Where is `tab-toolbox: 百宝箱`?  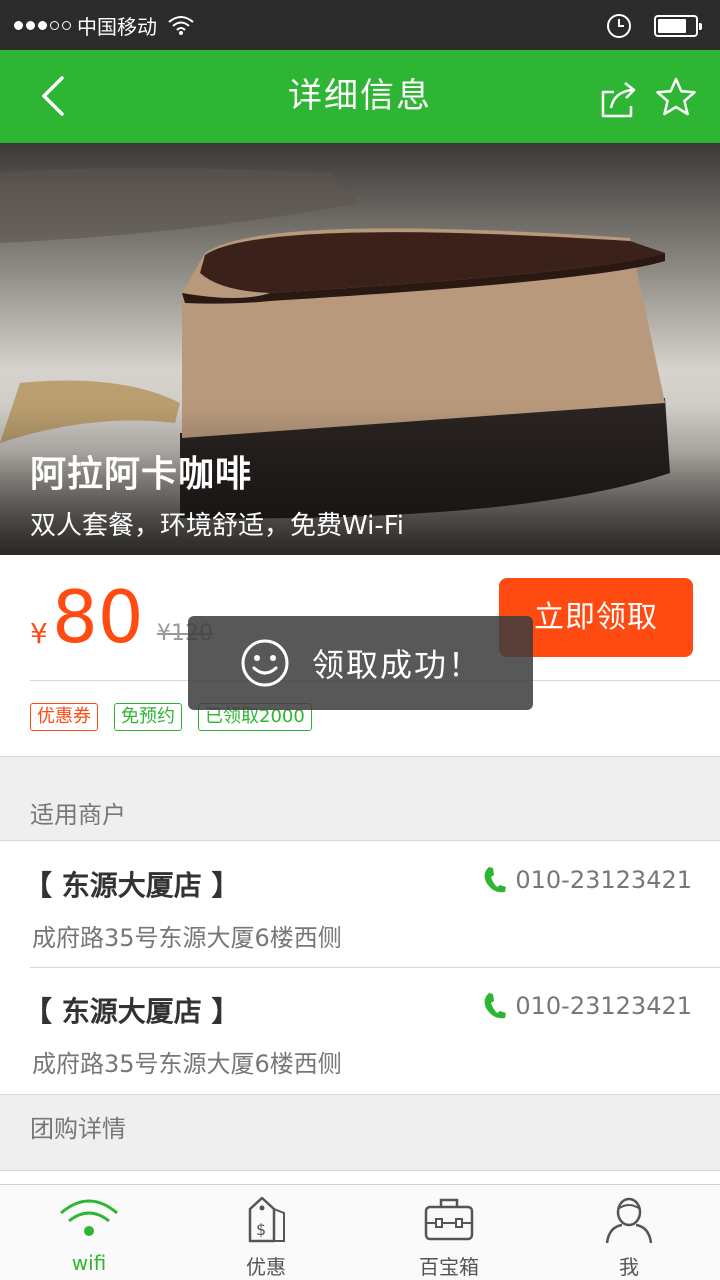
tab-toolbox: 百宝箱 is located at coordinates (449, 1232).